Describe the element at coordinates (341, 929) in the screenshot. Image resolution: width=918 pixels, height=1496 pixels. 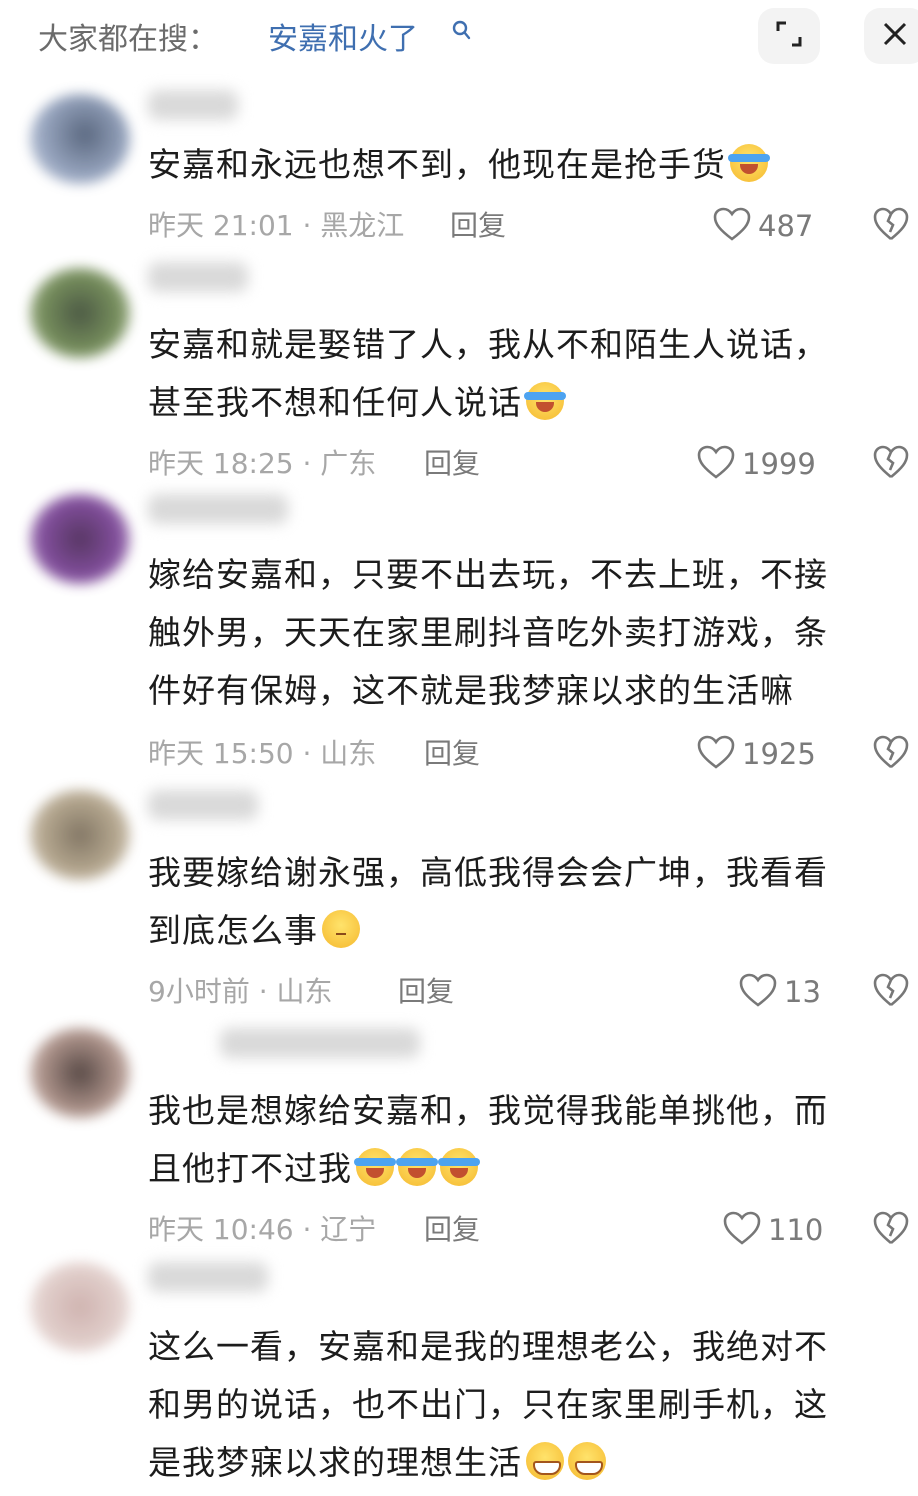
I see `thinking-emoji` at that location.